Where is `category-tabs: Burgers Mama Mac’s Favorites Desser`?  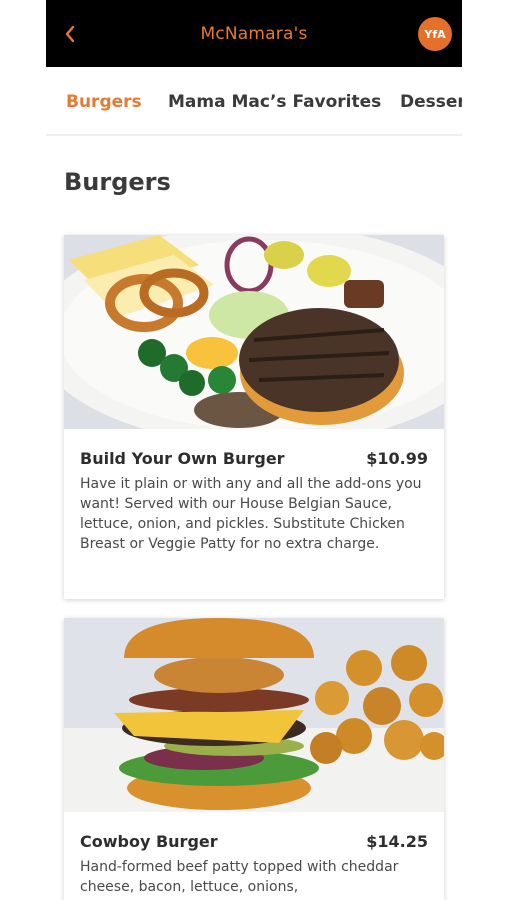
category-tabs: Burgers Mama Mac’s Favorites Desser is located at coordinates (254, 101).